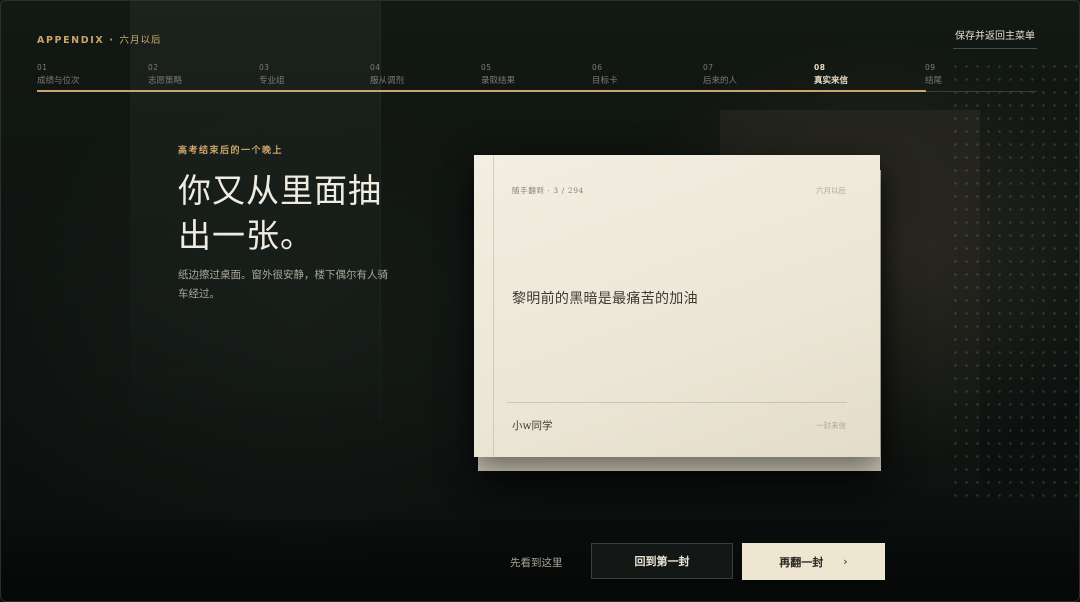 The image size is (1080, 602). What do you see at coordinates (831, 81) in the screenshot?
I see `step-label: 真实来信` at bounding box center [831, 81].